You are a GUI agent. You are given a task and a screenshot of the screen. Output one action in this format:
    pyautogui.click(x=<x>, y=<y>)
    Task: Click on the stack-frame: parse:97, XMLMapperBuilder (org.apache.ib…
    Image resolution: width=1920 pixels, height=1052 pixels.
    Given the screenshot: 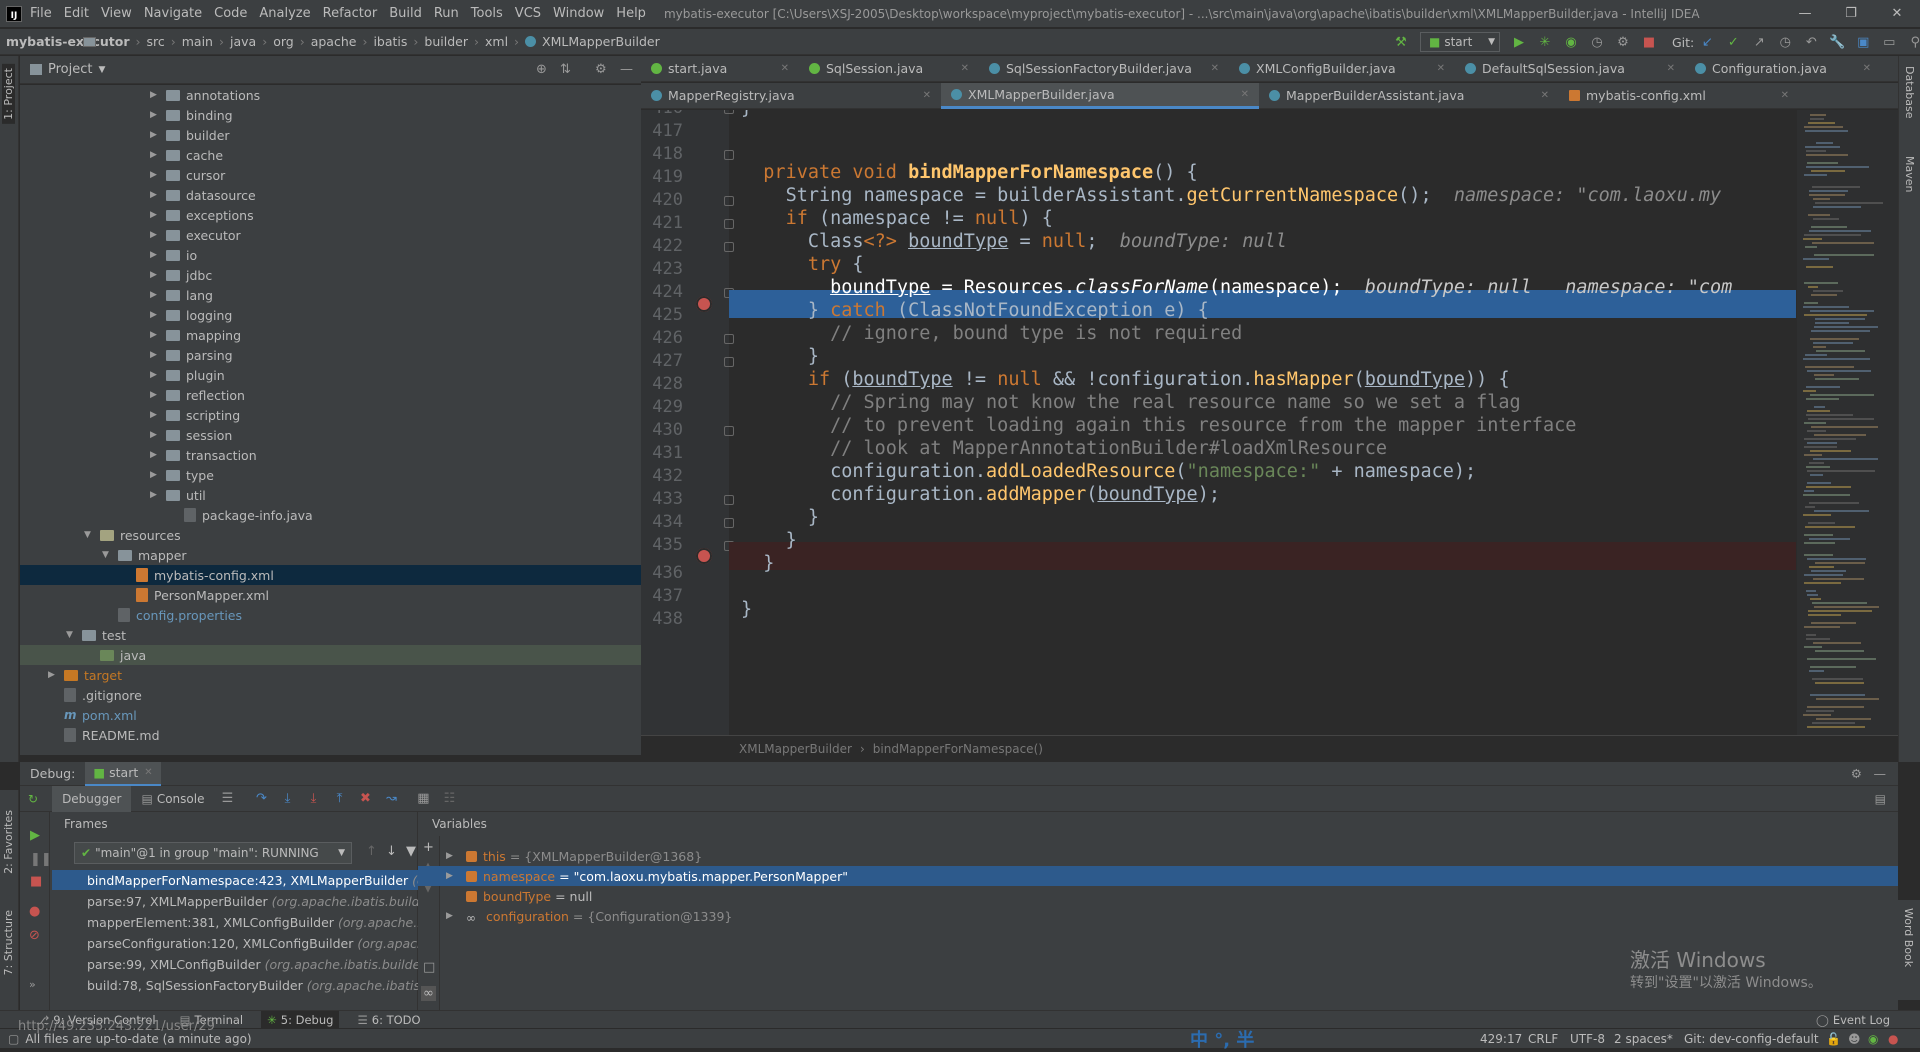 What is the action you would take?
    pyautogui.click(x=245, y=901)
    